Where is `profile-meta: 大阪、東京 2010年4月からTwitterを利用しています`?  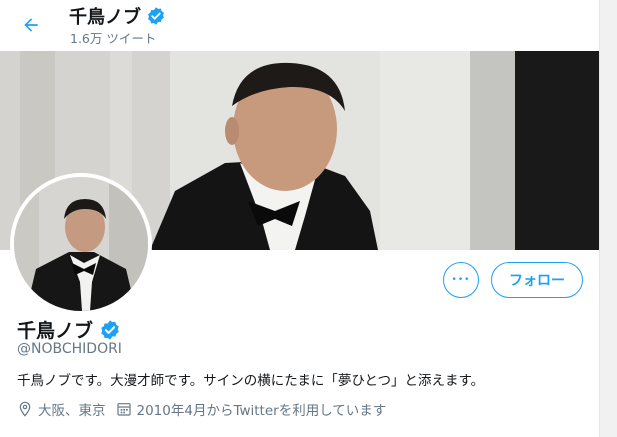
profile-meta: 大阪、東京 2010年4月からTwitterを利用しています is located at coordinates (201, 409).